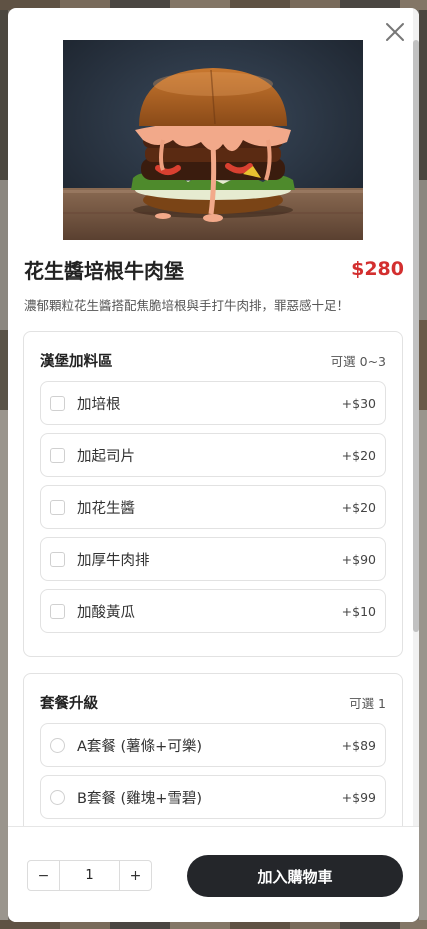 The image size is (427, 929). What do you see at coordinates (213, 360) in the screenshot?
I see `addons-group-header: 漢堡加料區 可選 0~3` at bounding box center [213, 360].